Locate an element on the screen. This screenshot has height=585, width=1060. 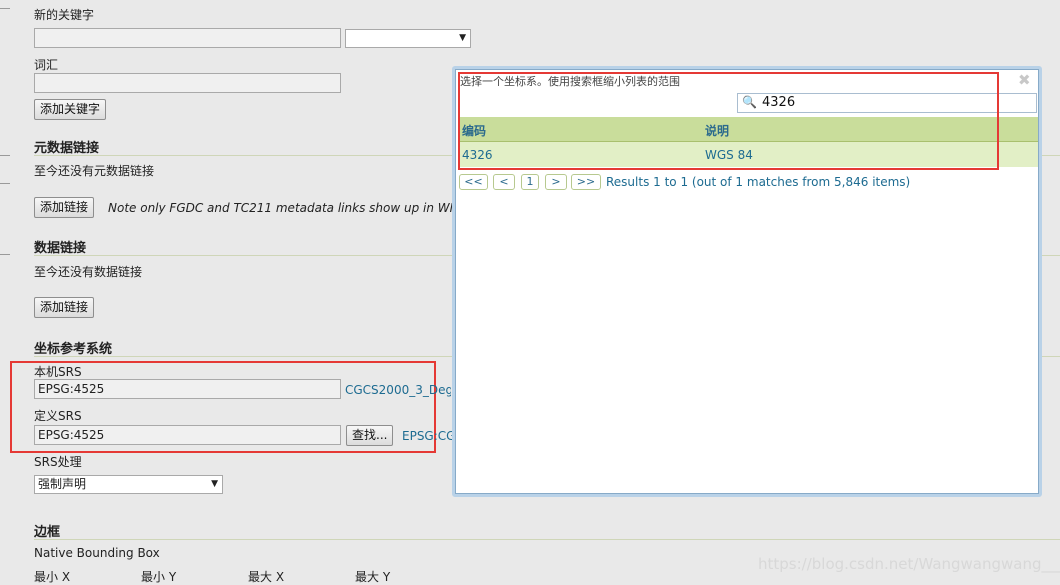
page-number-button: 1 is located at coordinates (530, 182).